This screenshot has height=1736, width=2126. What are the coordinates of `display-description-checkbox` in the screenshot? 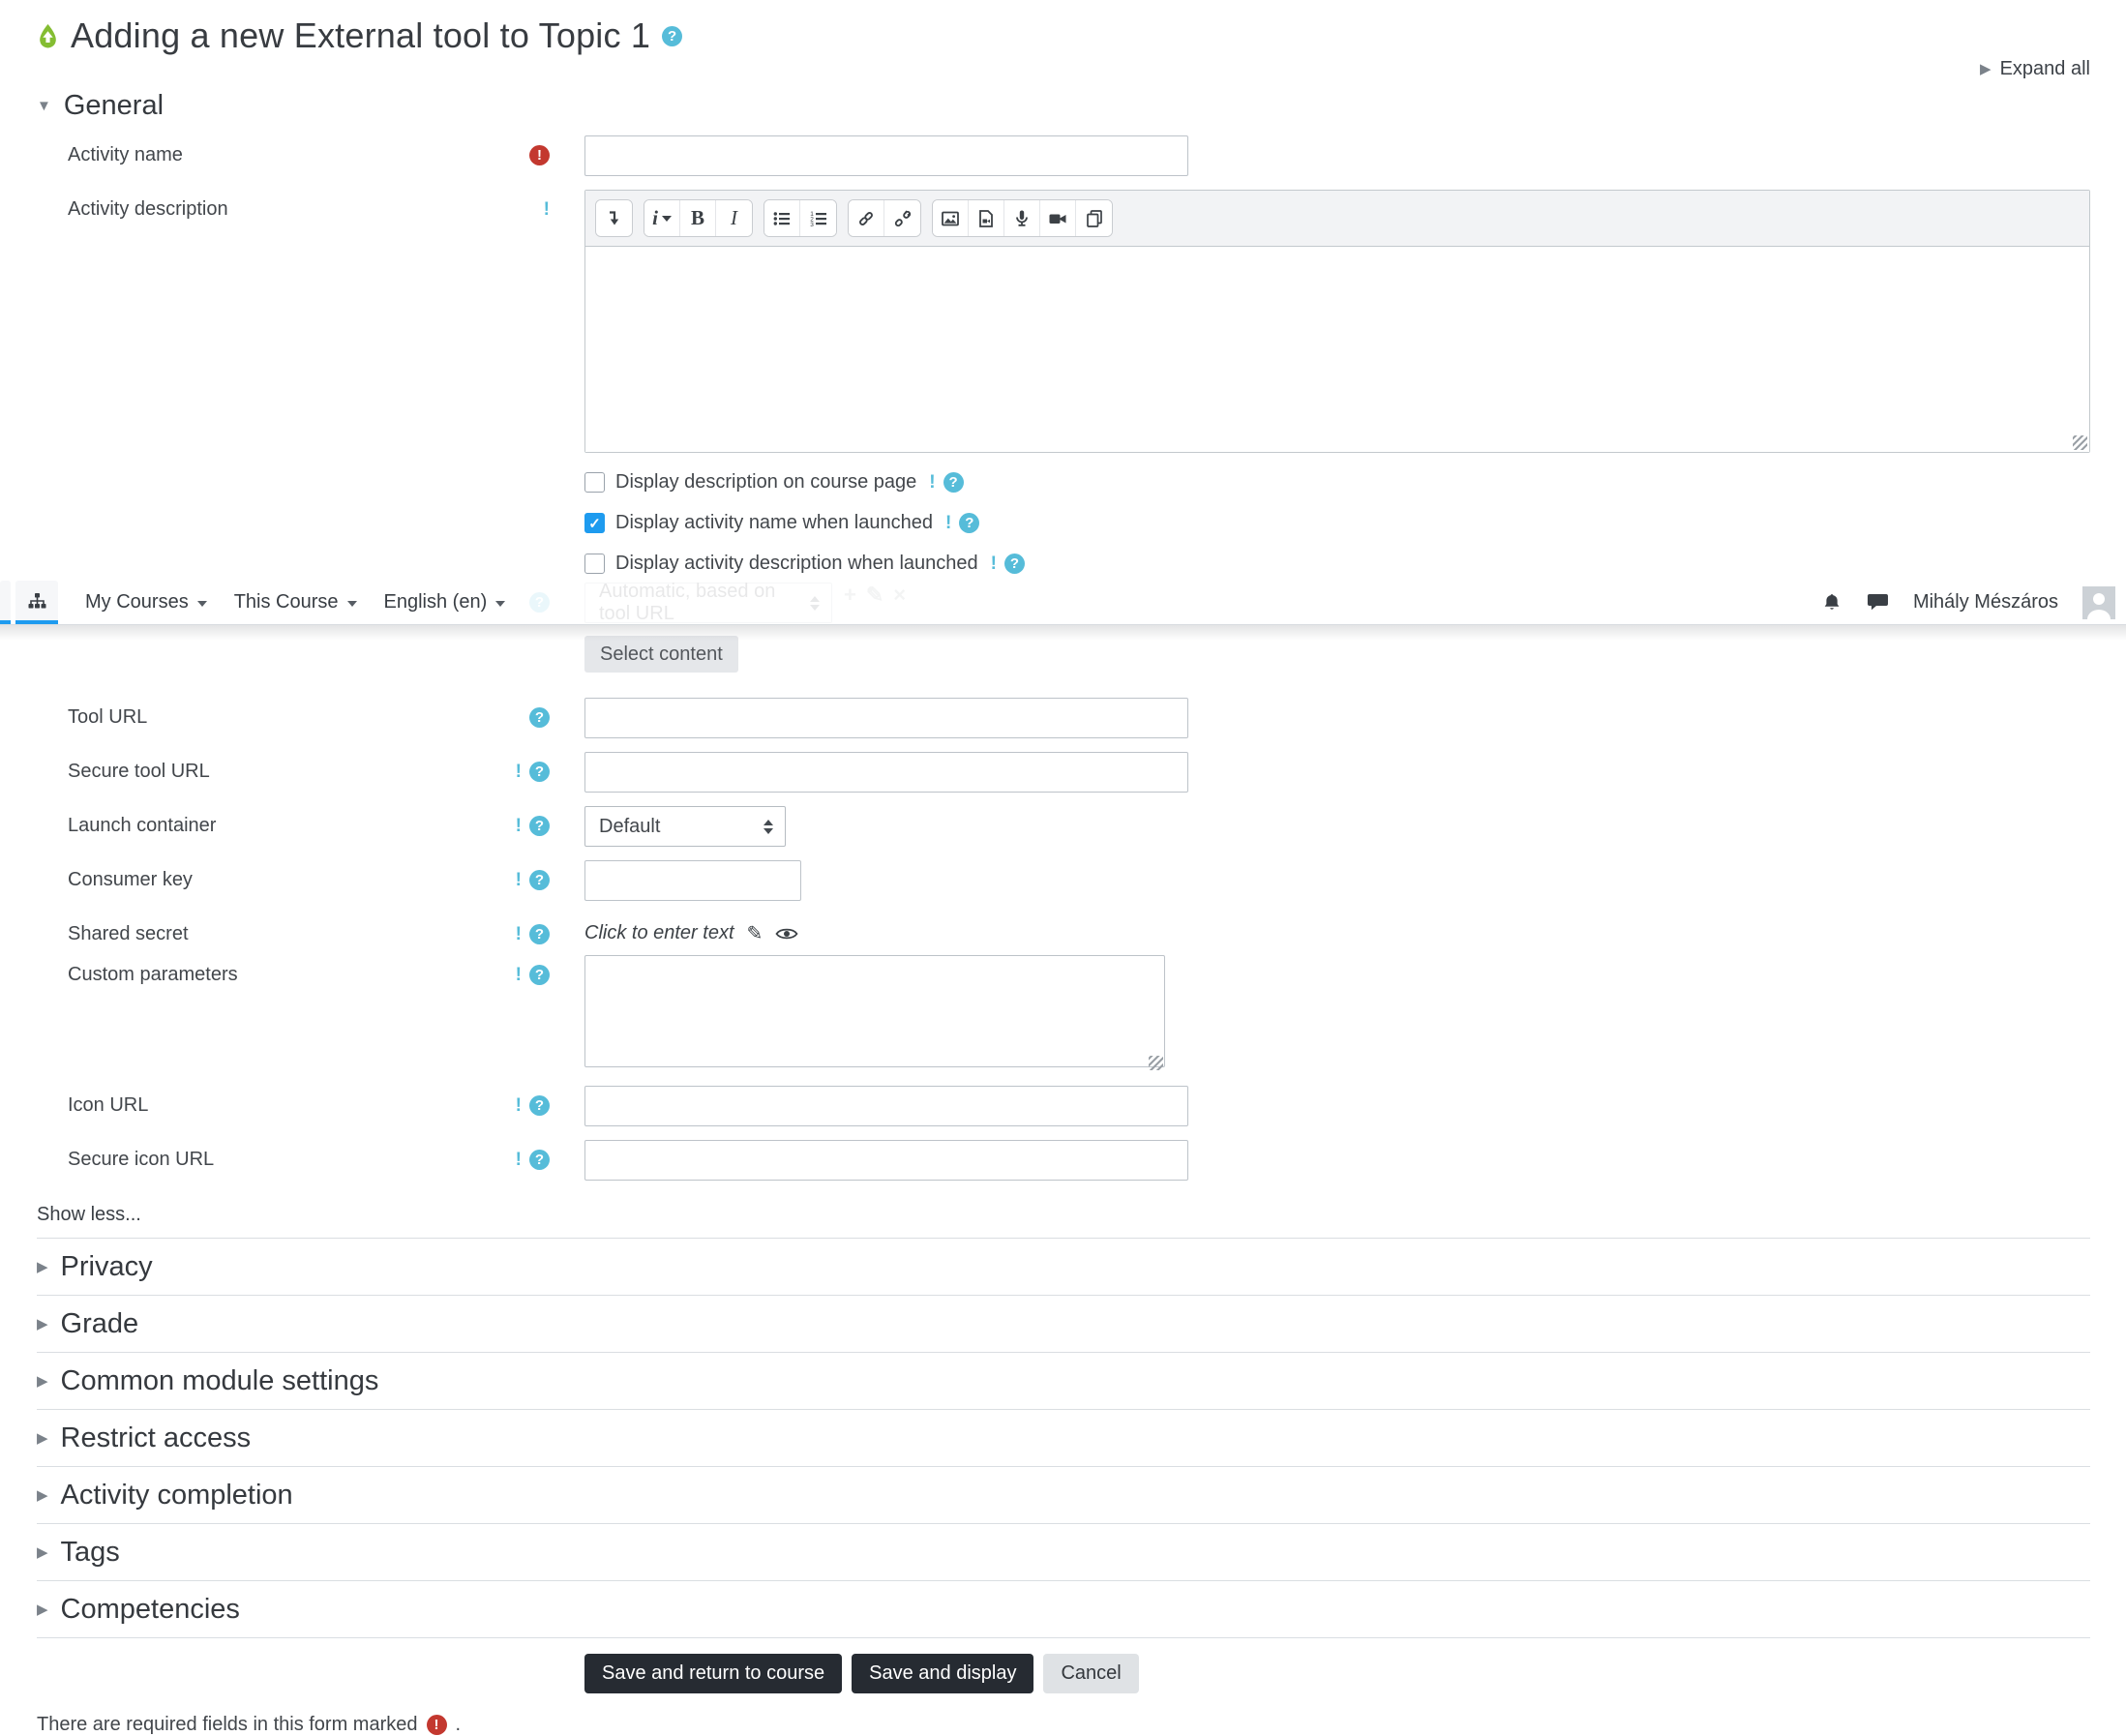 It's located at (594, 482).